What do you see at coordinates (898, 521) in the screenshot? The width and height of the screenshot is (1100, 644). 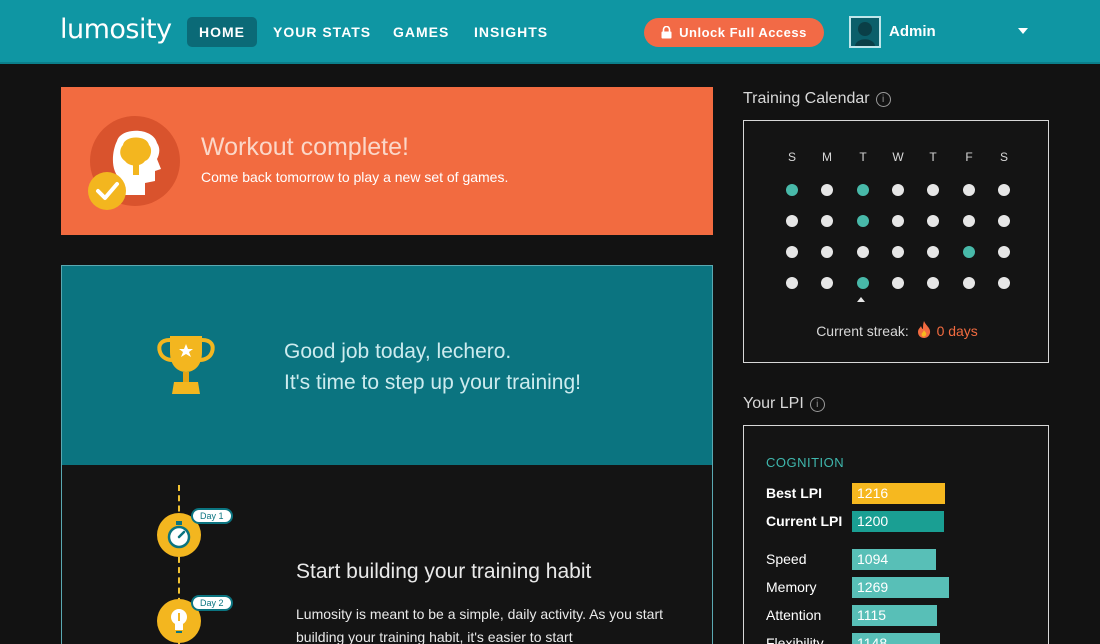 I see `lpi-bar: 1200` at bounding box center [898, 521].